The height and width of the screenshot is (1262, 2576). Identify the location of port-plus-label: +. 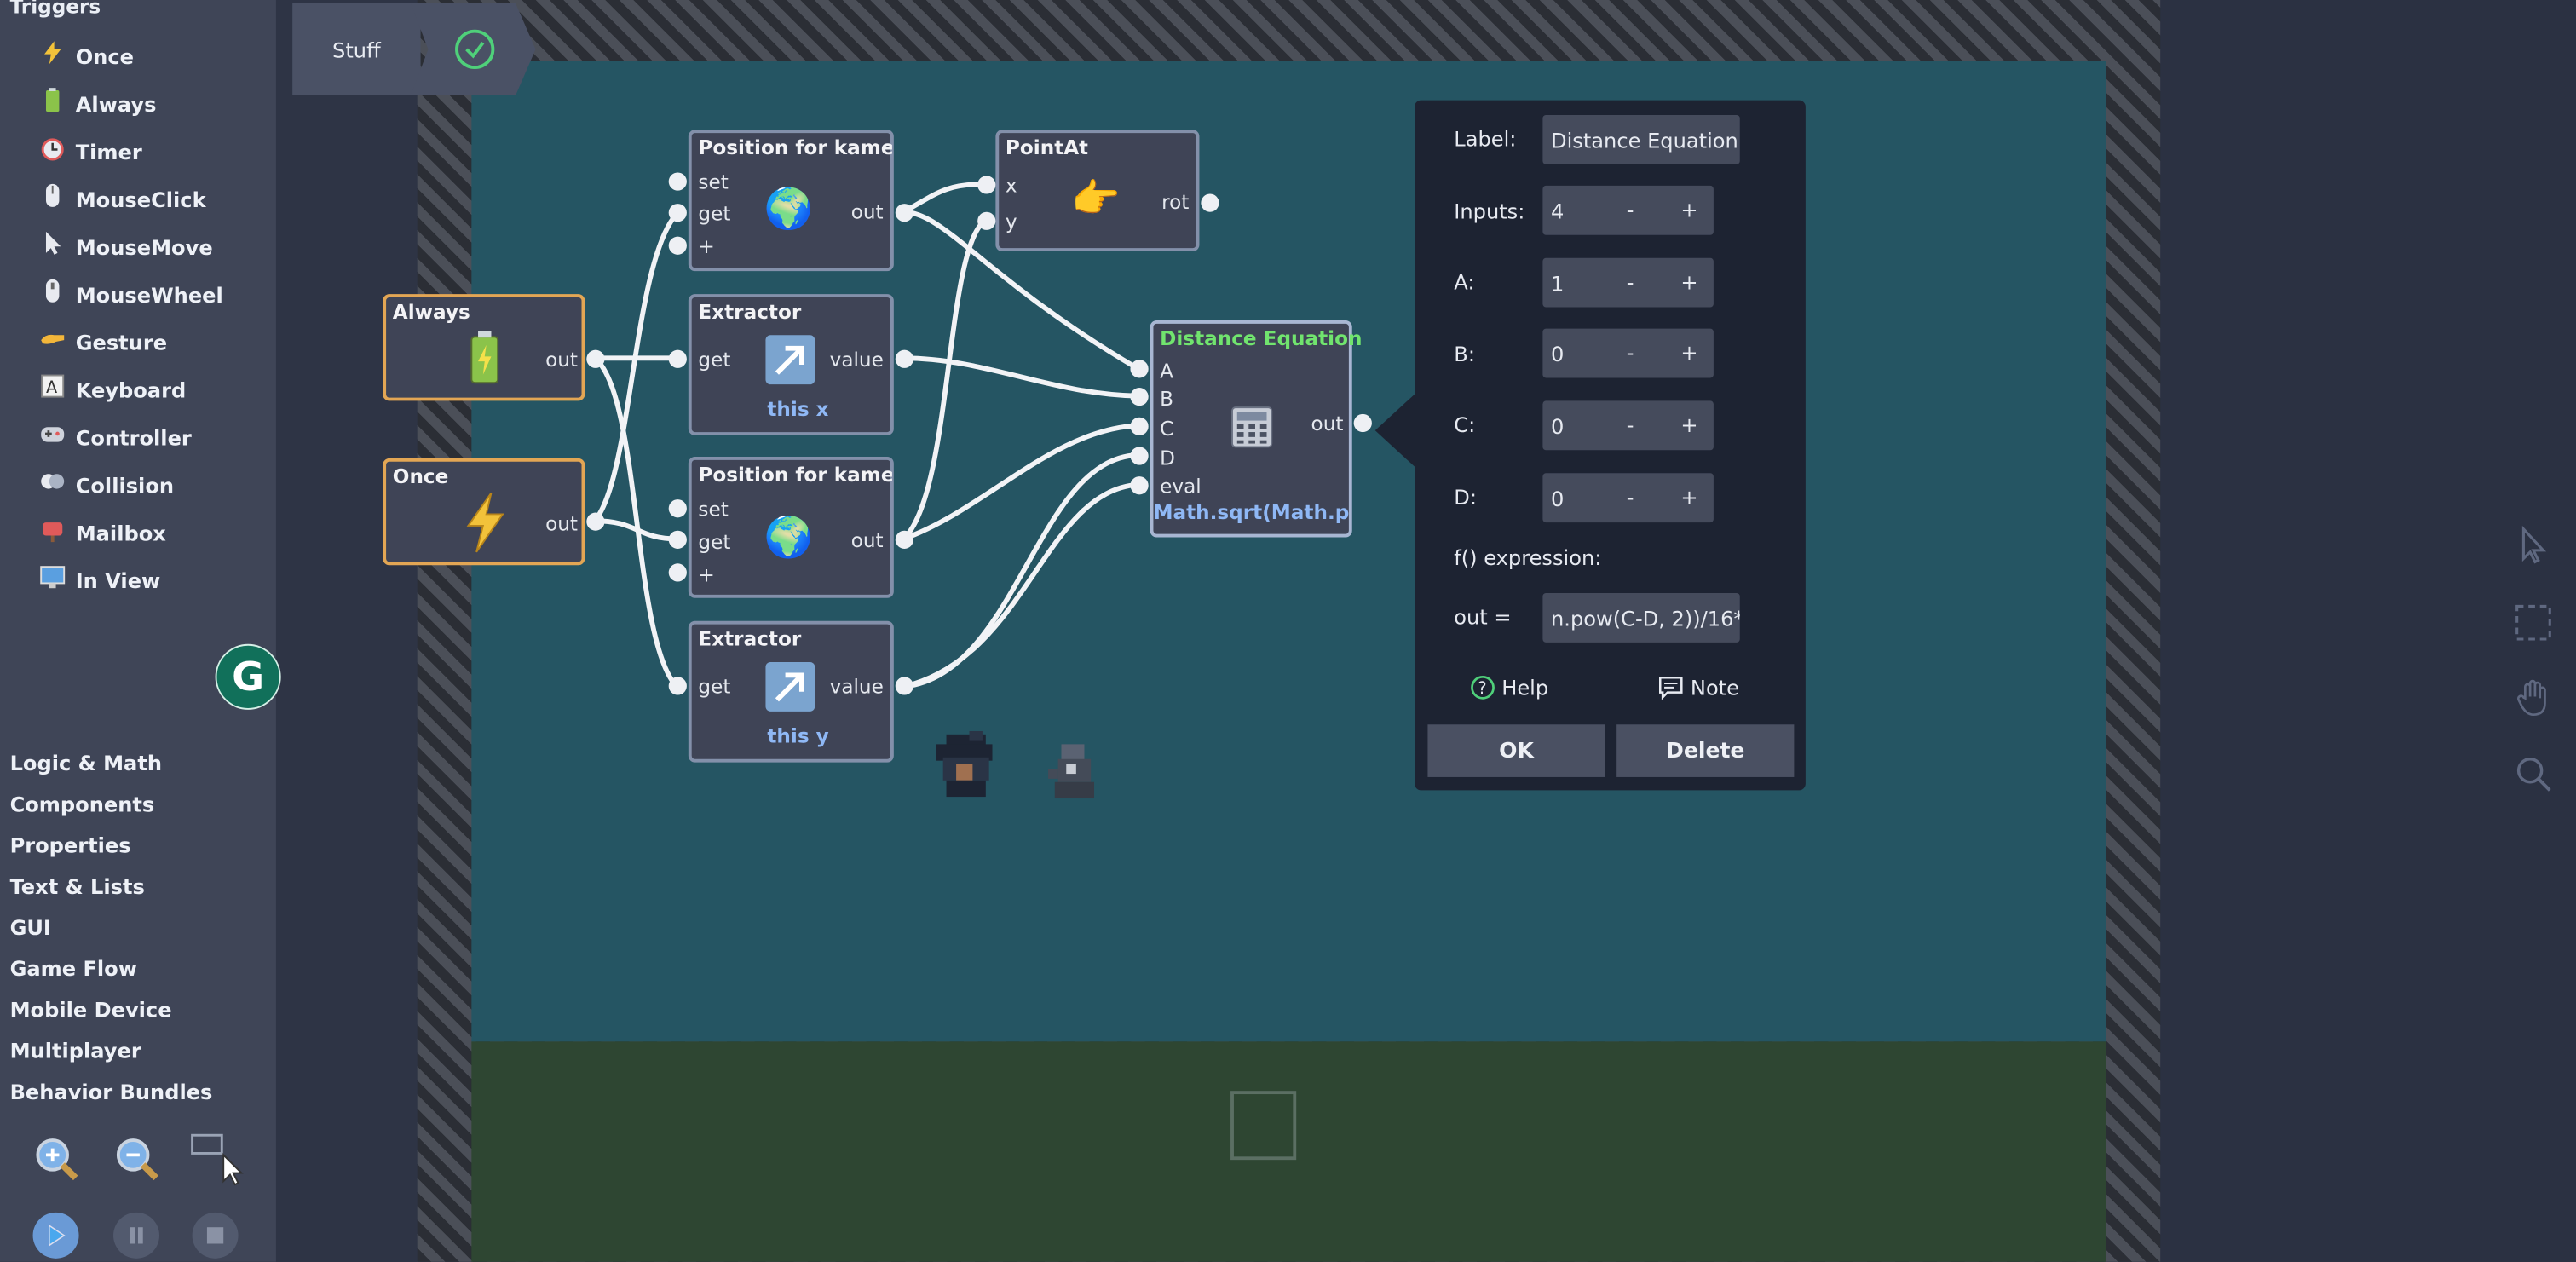
(706, 575).